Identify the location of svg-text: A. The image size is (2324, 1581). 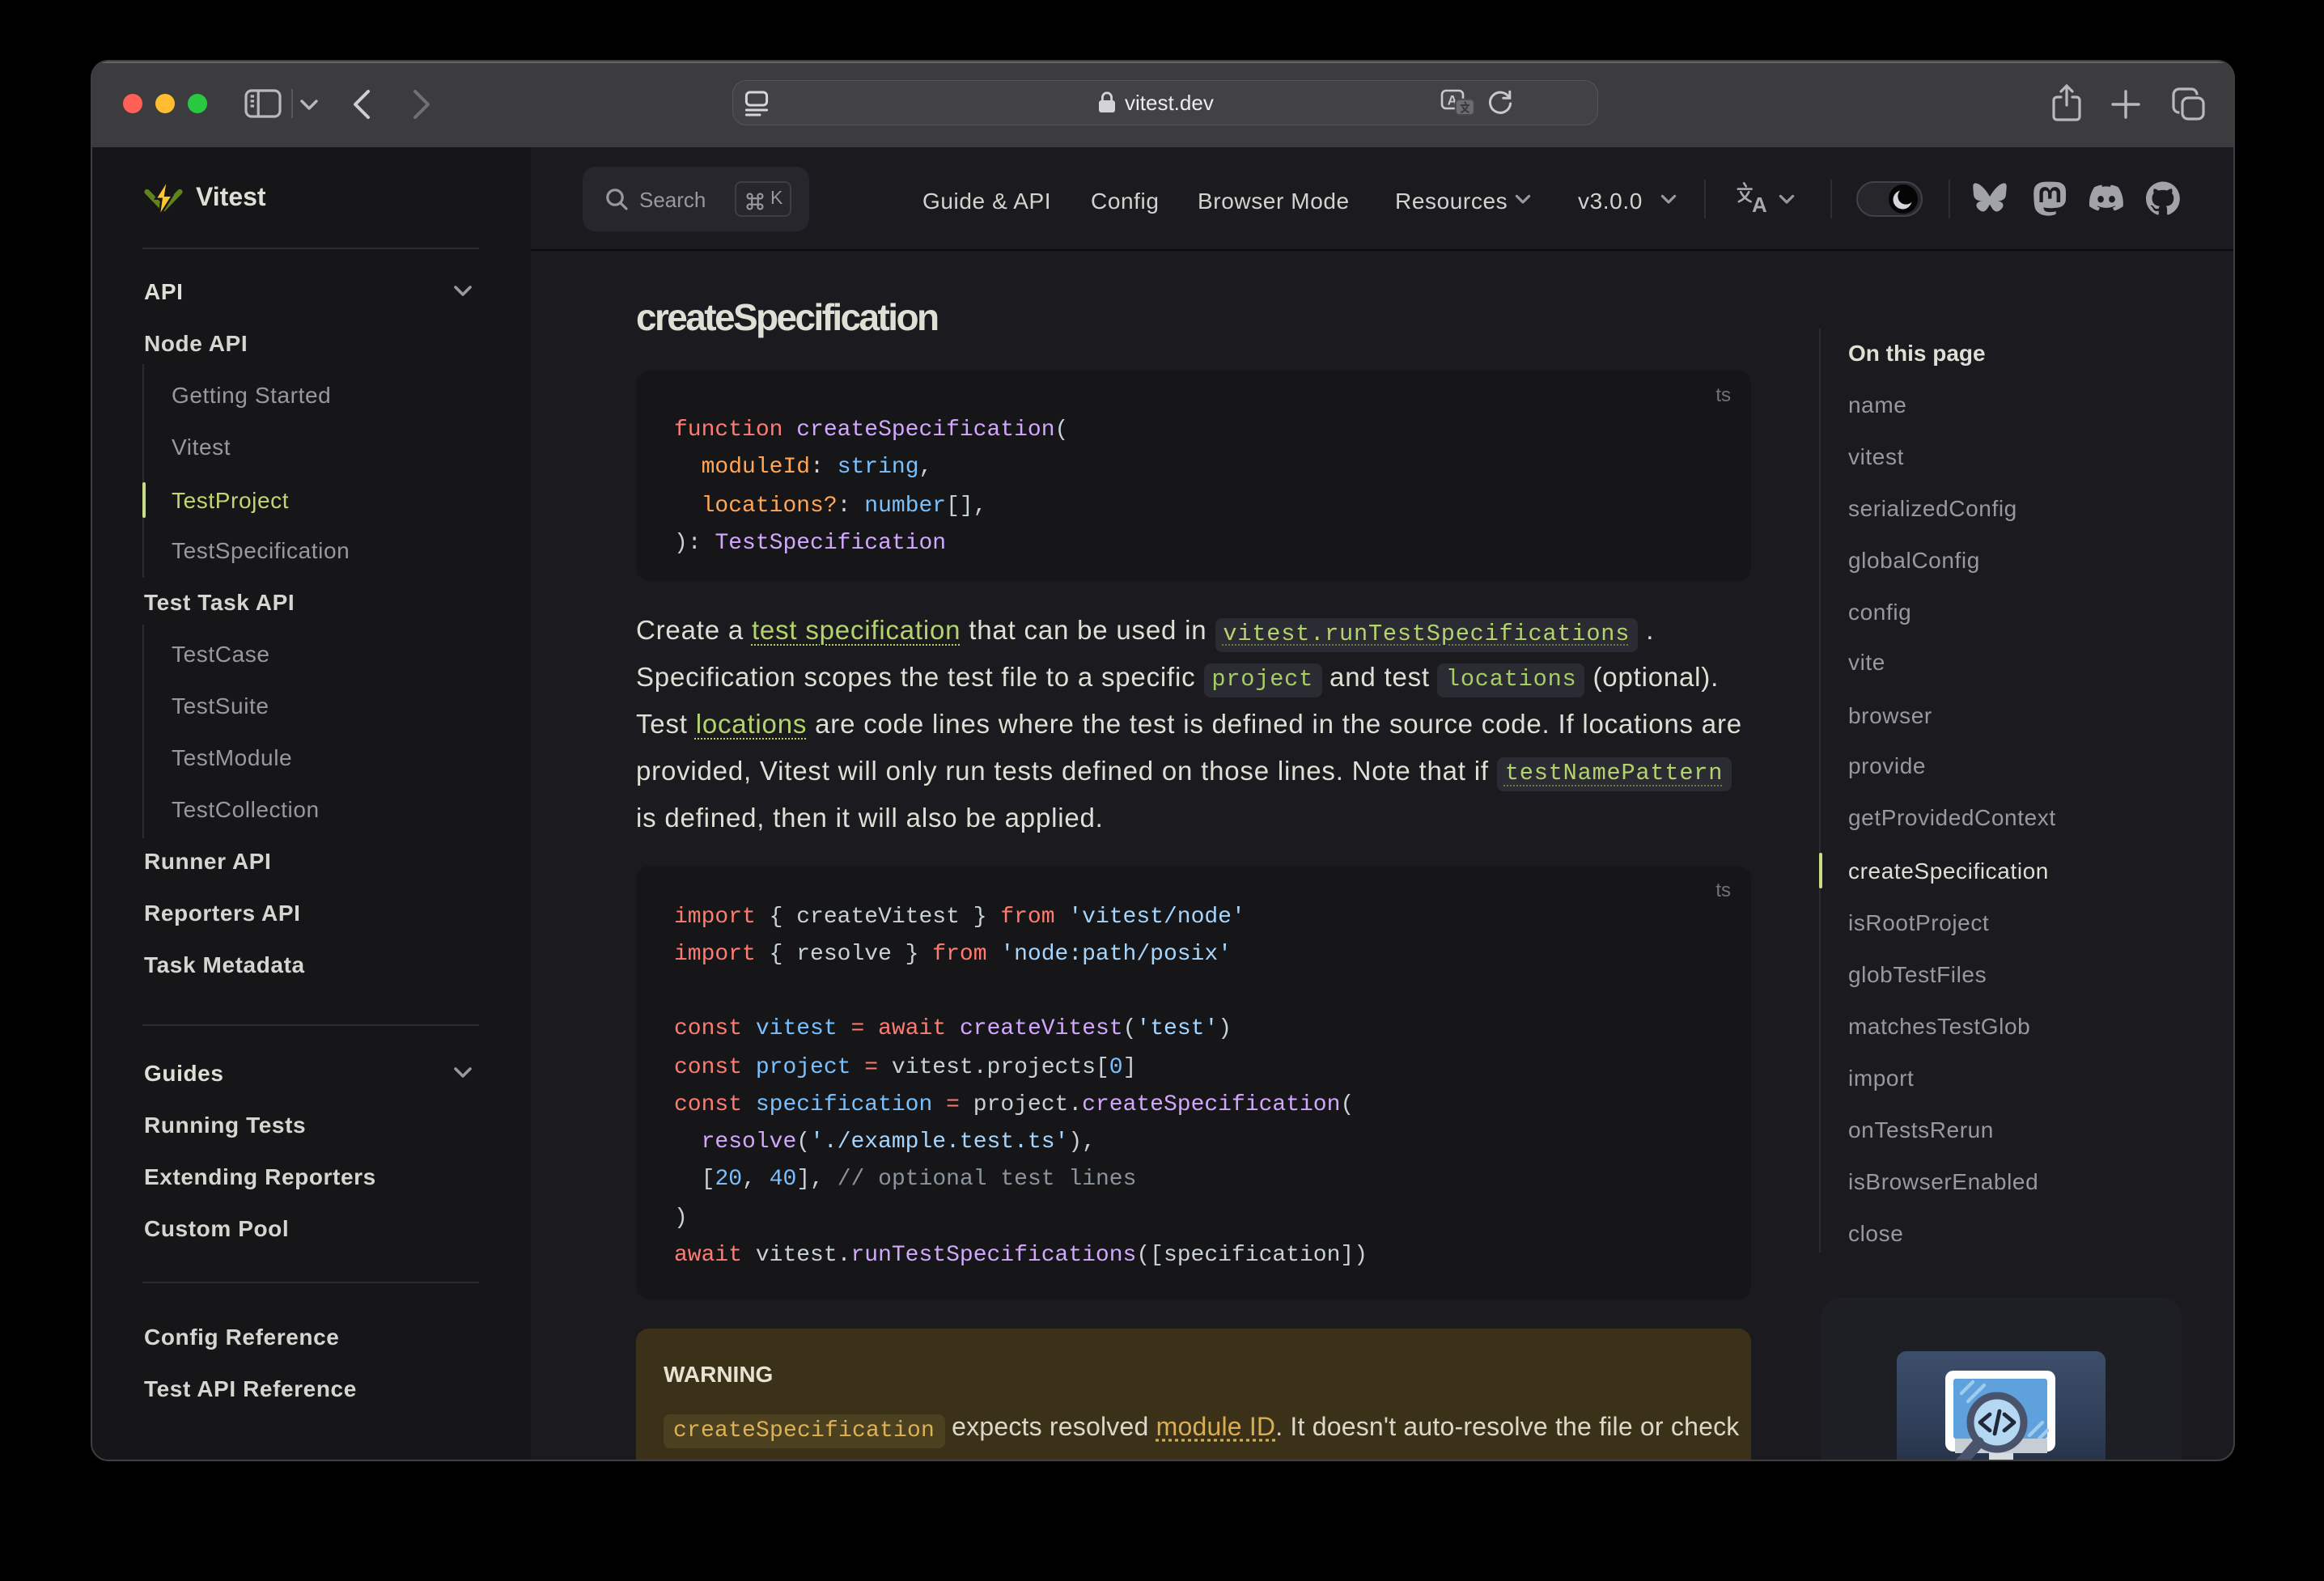
(1760, 205).